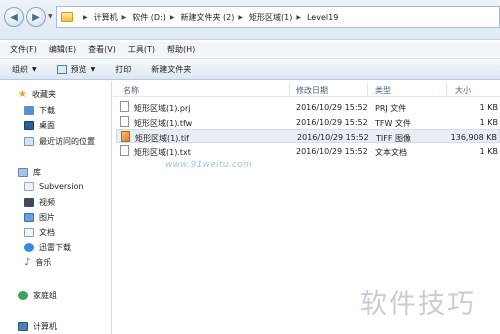 Image resolution: width=500 pixels, height=334 pixels. What do you see at coordinates (50, 16) in the screenshot?
I see `recent-pages-dropdown-icon: ▼` at bounding box center [50, 16].